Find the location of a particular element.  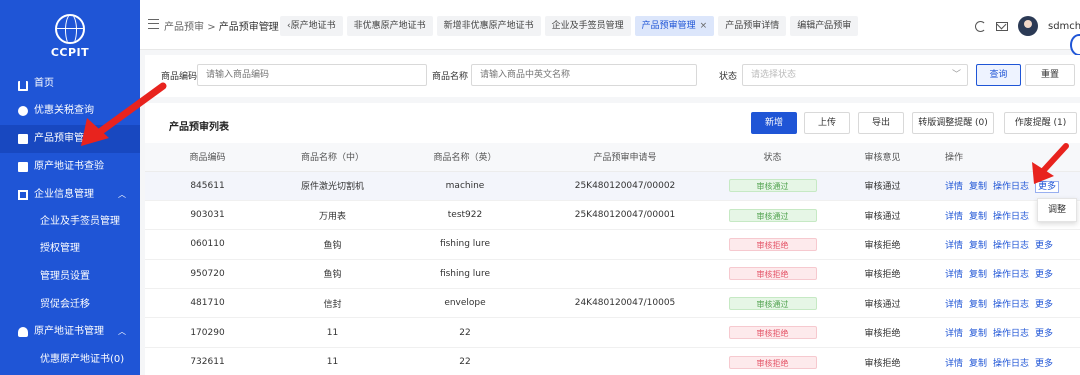

name-input is located at coordinates (584, 75).